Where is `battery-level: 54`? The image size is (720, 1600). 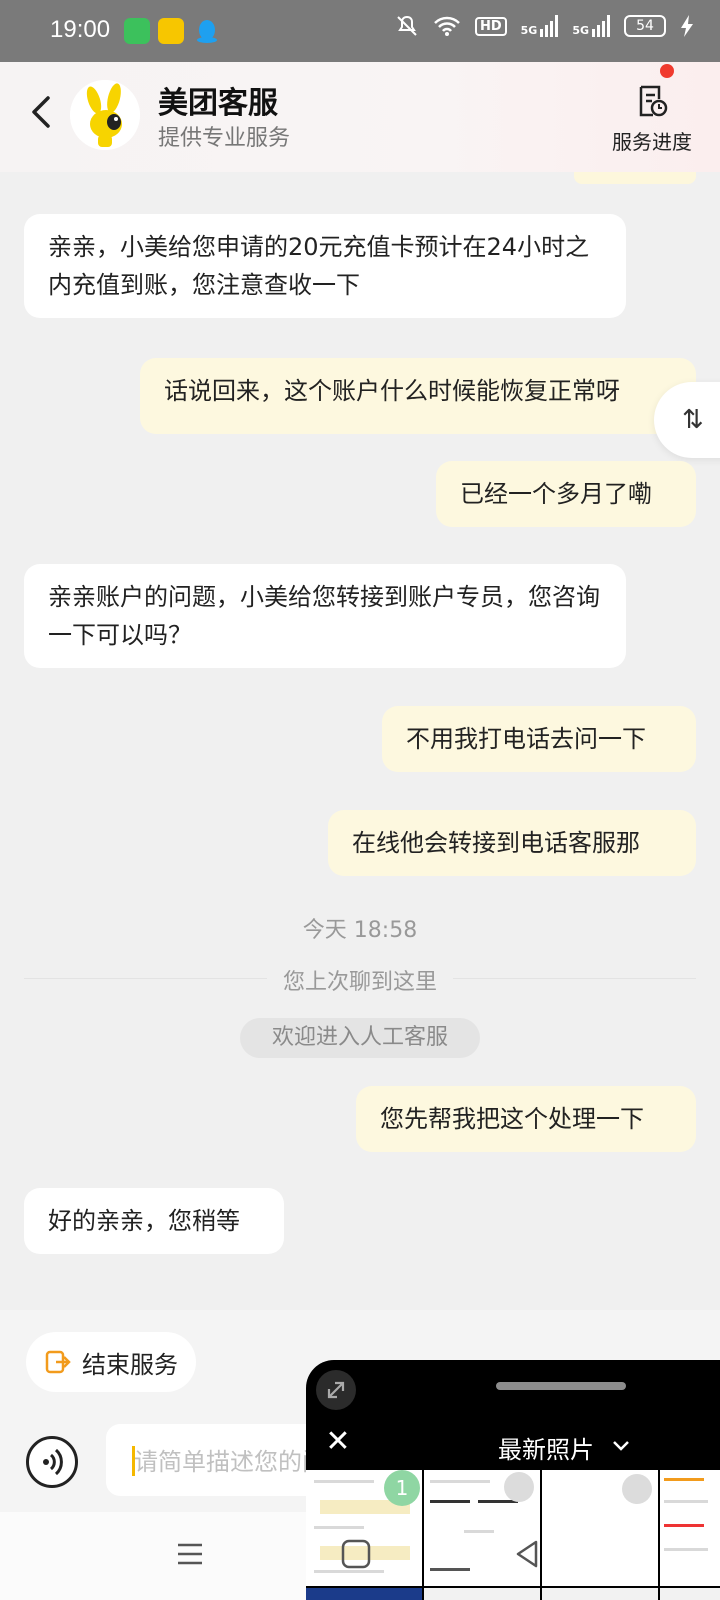
battery-level: 54 is located at coordinates (645, 26).